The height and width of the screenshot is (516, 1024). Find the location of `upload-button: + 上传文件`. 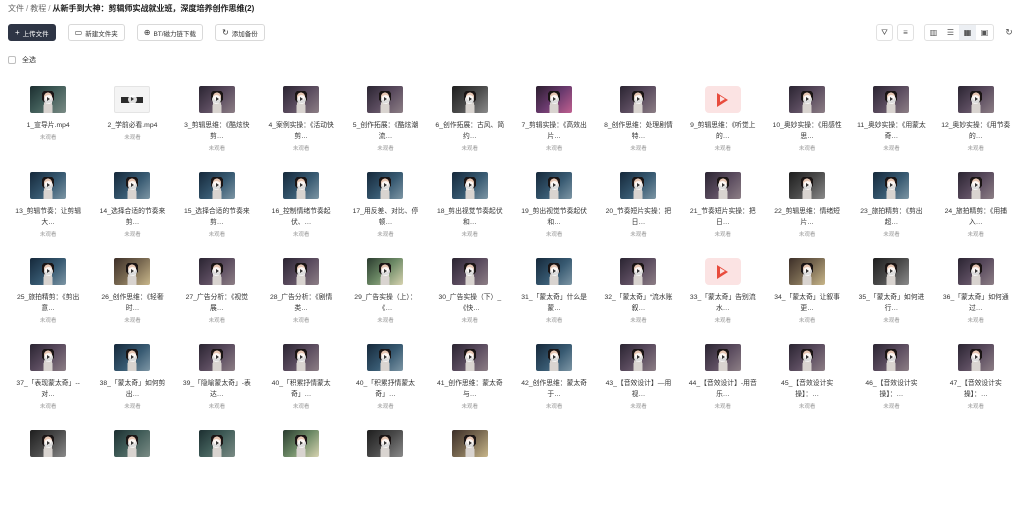

upload-button: + 上传文件 is located at coordinates (32, 32).